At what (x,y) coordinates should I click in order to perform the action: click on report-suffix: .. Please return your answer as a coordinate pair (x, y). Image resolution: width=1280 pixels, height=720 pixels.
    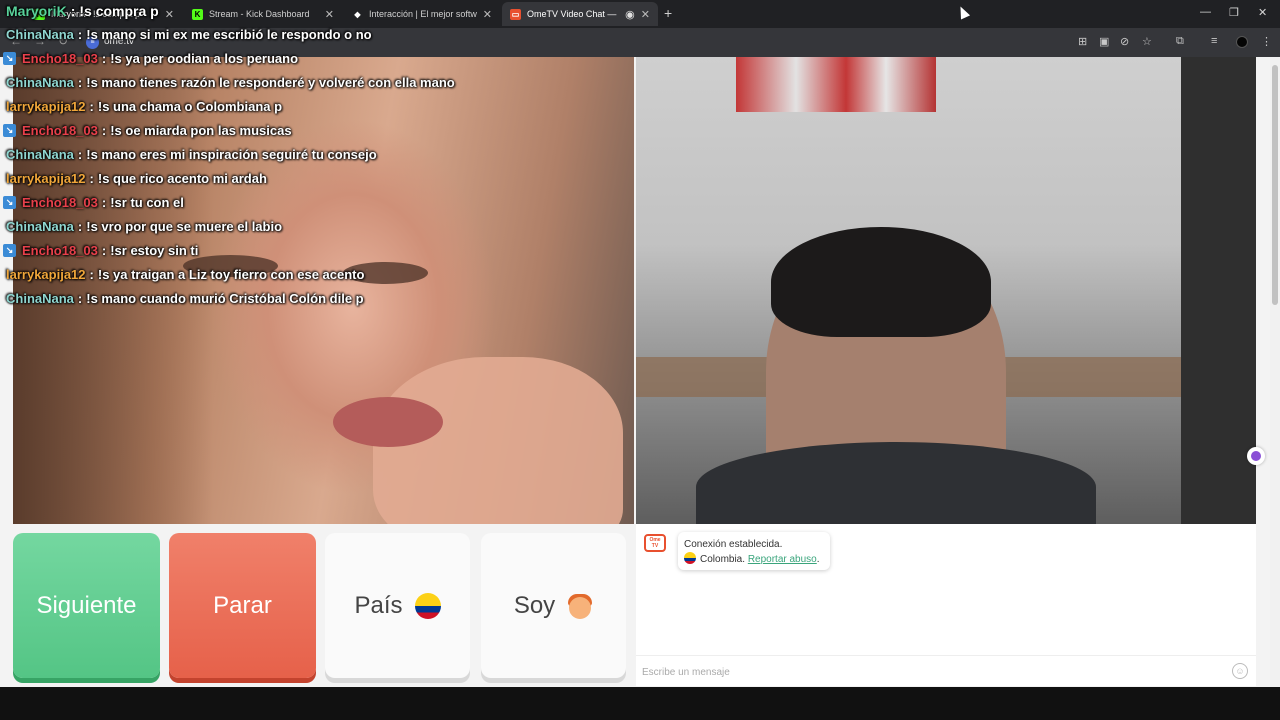
    Looking at the image, I should click on (818, 559).